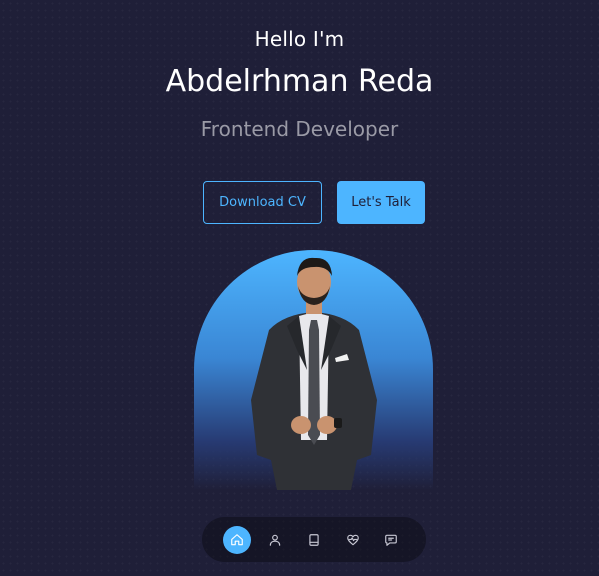  Describe the element at coordinates (381, 202) in the screenshot. I see `lets-talk-button: Let's Talk` at that location.